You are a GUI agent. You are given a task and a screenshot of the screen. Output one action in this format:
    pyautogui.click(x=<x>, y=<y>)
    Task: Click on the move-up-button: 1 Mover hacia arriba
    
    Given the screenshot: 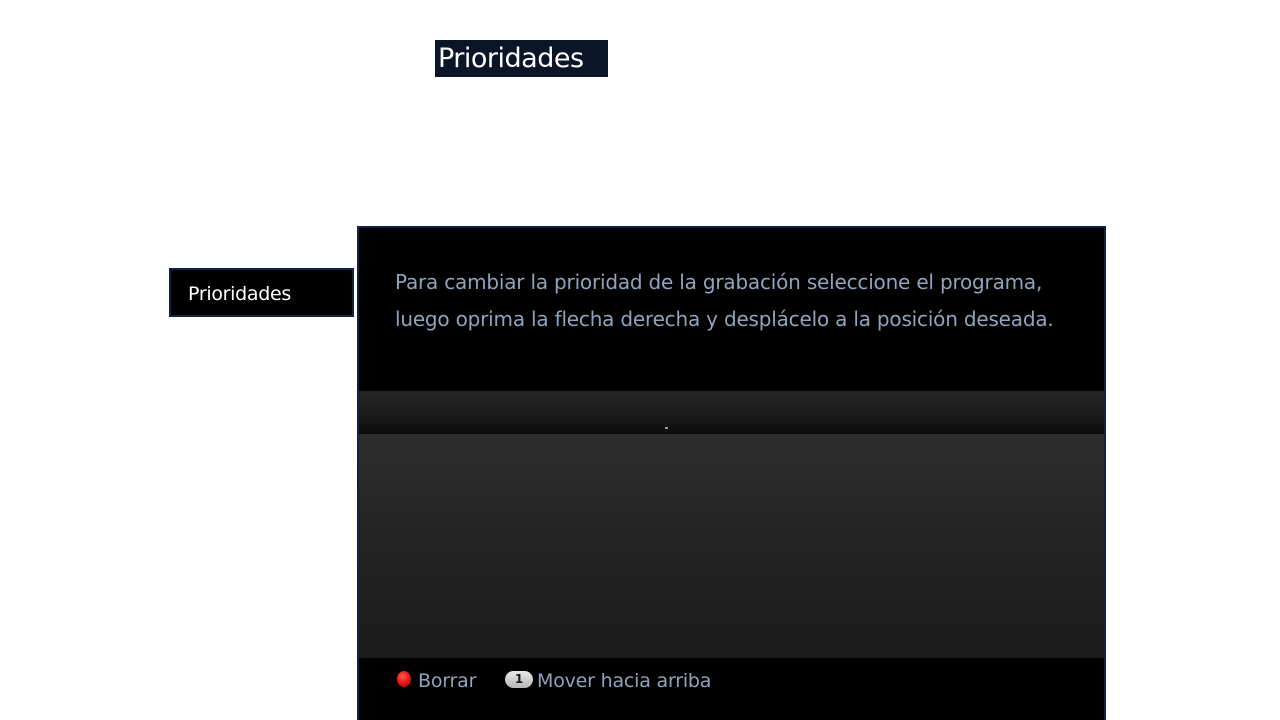 What is the action you would take?
    pyautogui.click(x=608, y=681)
    